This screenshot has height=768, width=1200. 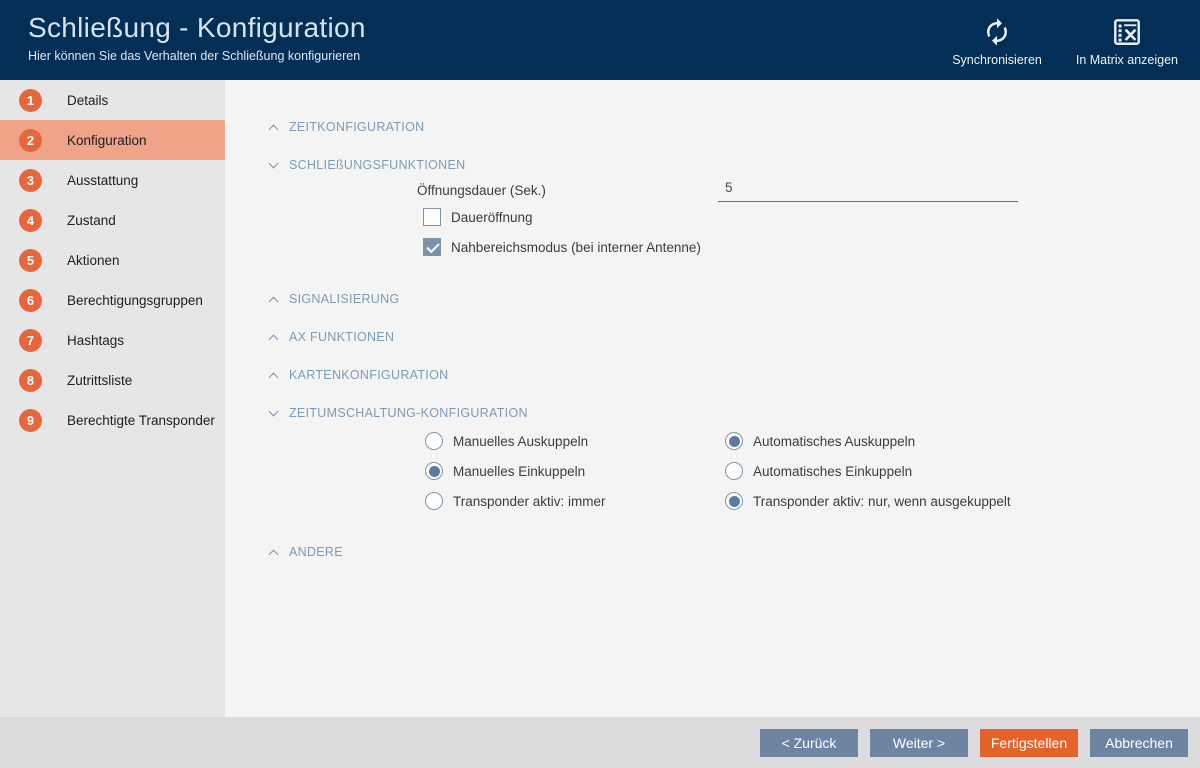 What do you see at coordinates (100, 380) in the screenshot?
I see `sidebar-item-label: Zutrittsliste` at bounding box center [100, 380].